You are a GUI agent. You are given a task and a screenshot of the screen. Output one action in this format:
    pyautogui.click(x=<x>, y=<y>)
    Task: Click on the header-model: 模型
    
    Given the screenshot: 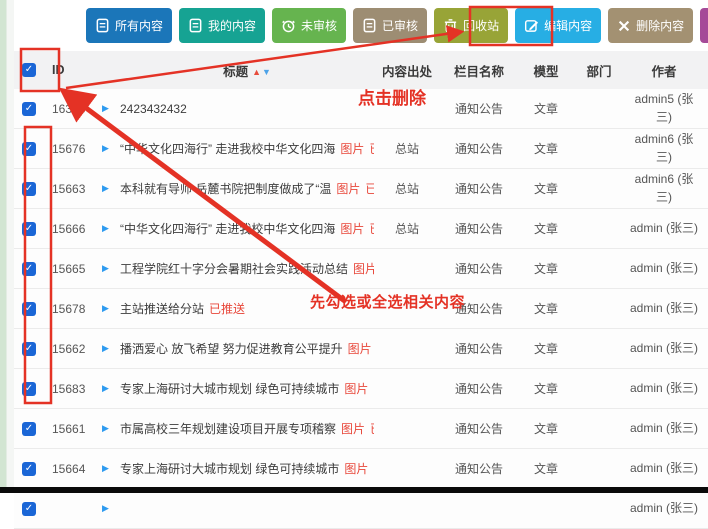 What is the action you would take?
    pyautogui.click(x=546, y=71)
    